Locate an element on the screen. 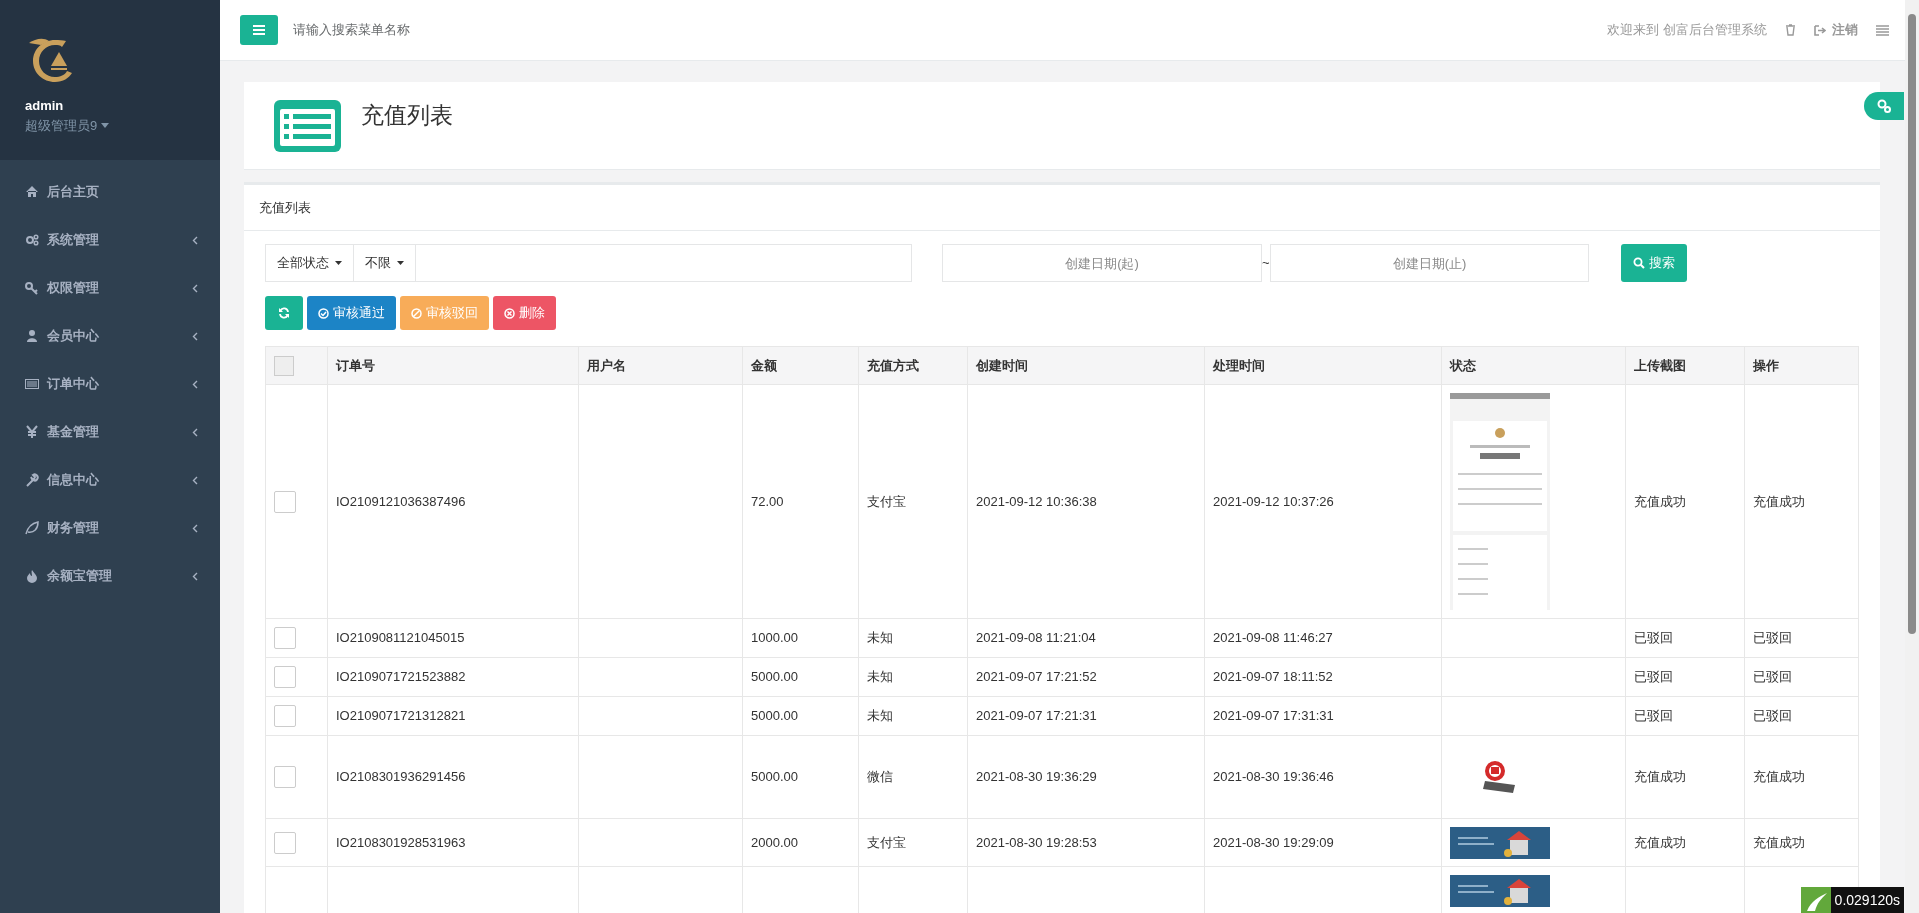  welcome-text: 欢迎来到 创富后台管理系统 is located at coordinates (1687, 30).